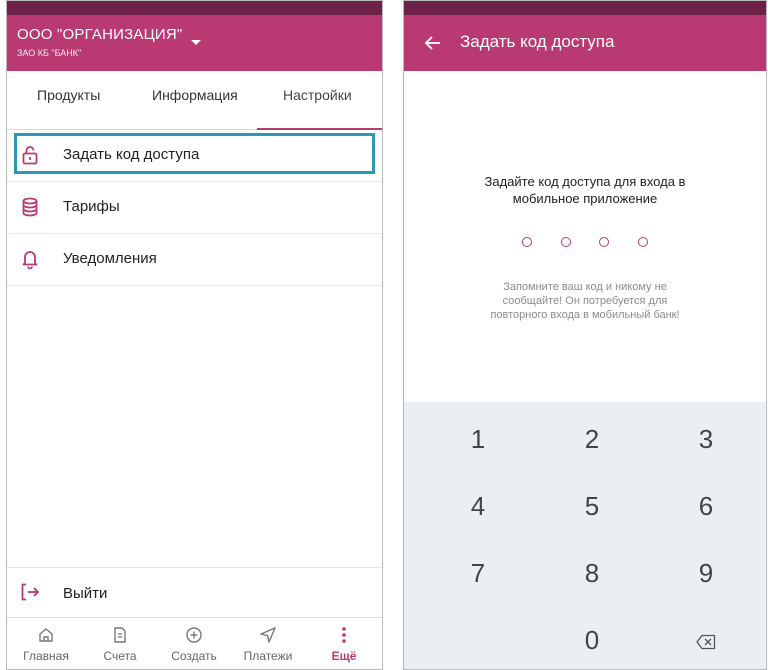  I want to click on highlight-frame, so click(194, 153).